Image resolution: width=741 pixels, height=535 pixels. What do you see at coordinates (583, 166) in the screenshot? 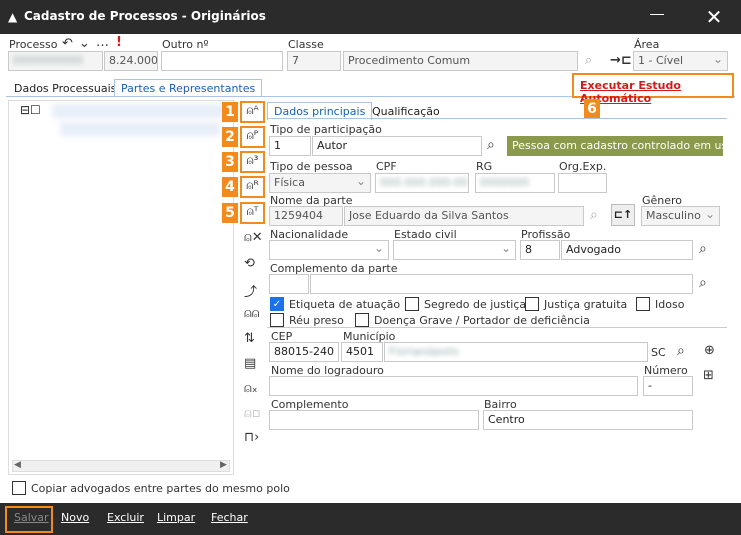
I see `org-exp-label: Org.Exp.` at bounding box center [583, 166].